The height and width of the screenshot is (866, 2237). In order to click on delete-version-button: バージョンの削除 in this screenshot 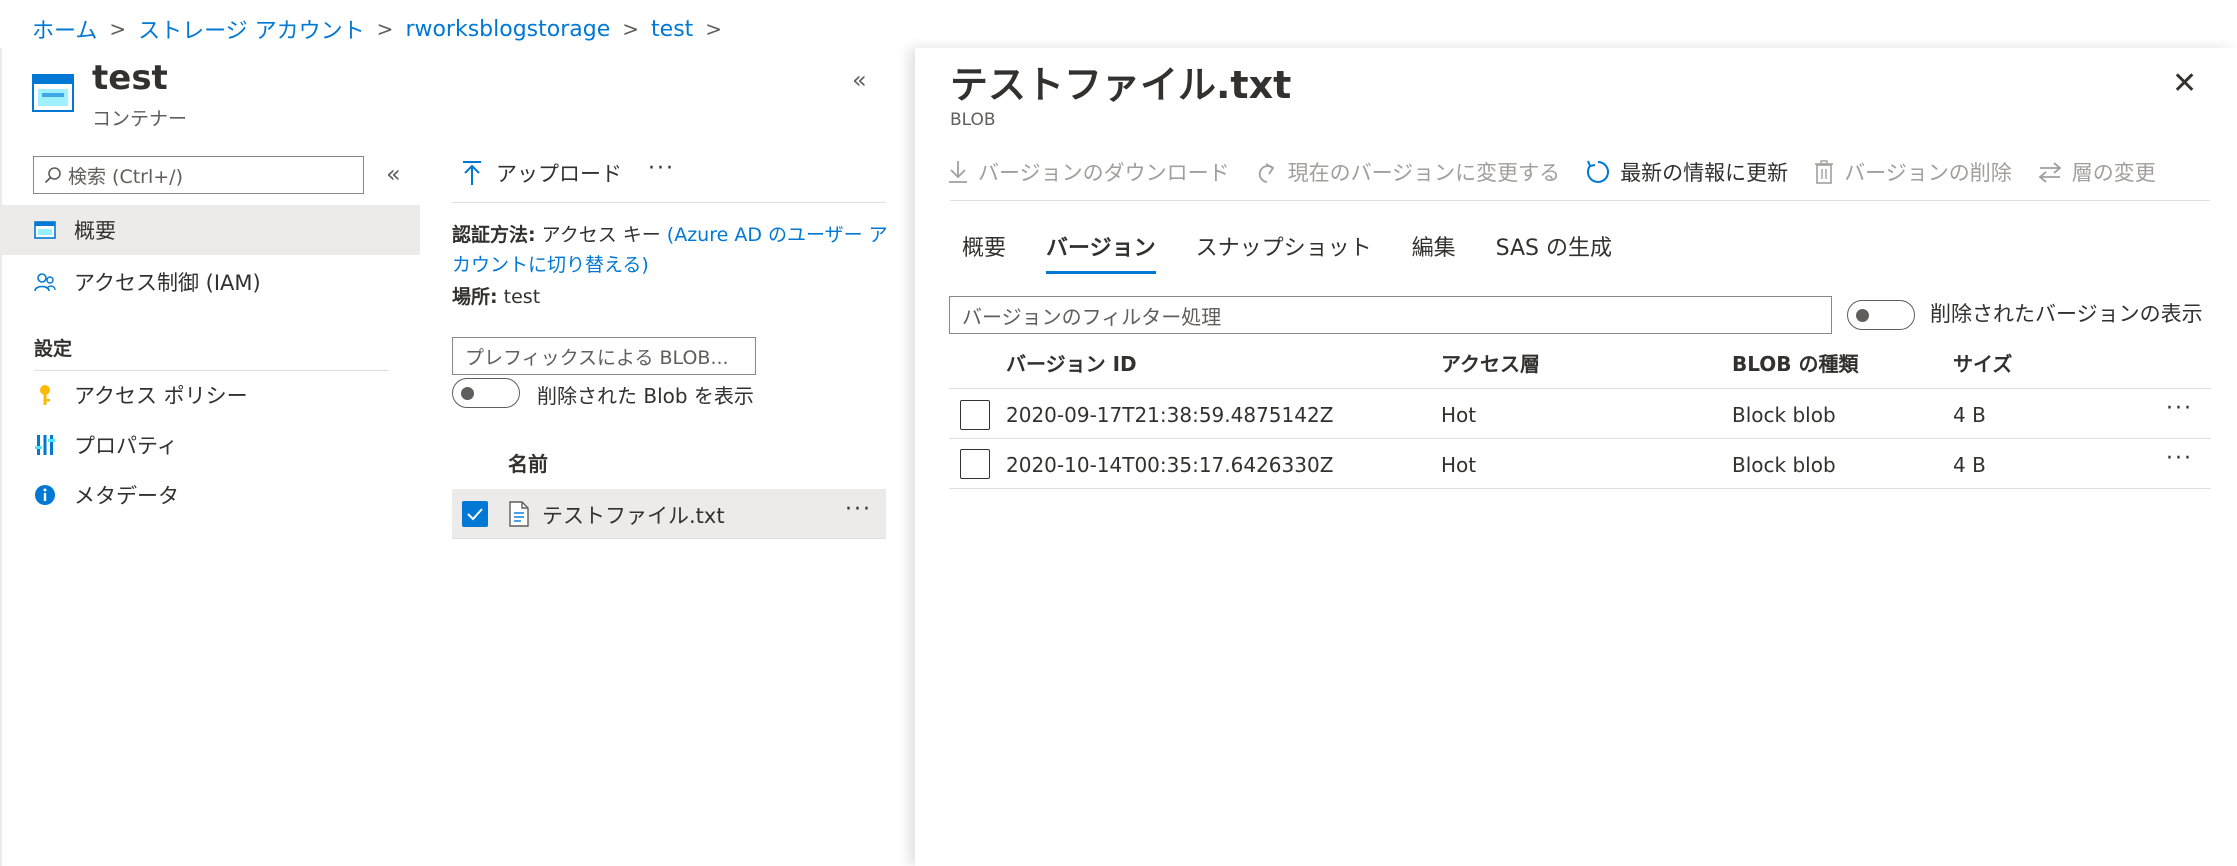, I will do `click(1913, 172)`.